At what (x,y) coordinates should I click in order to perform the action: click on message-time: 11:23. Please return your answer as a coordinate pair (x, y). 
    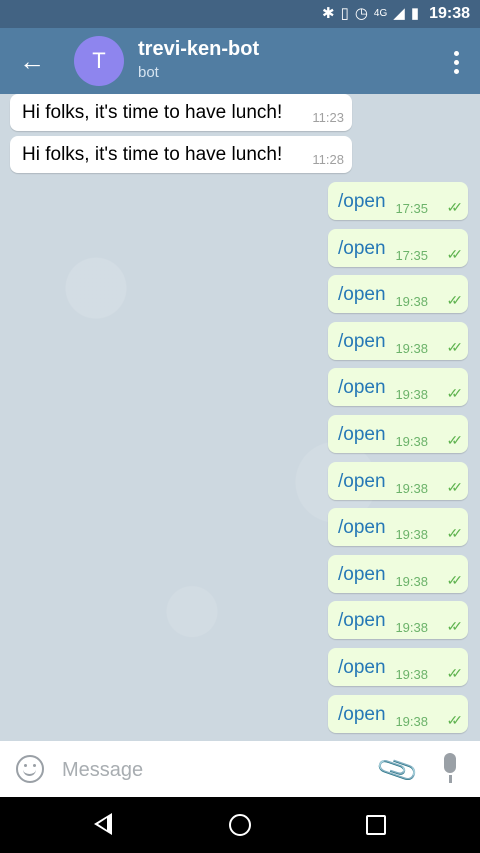
    Looking at the image, I should click on (328, 117).